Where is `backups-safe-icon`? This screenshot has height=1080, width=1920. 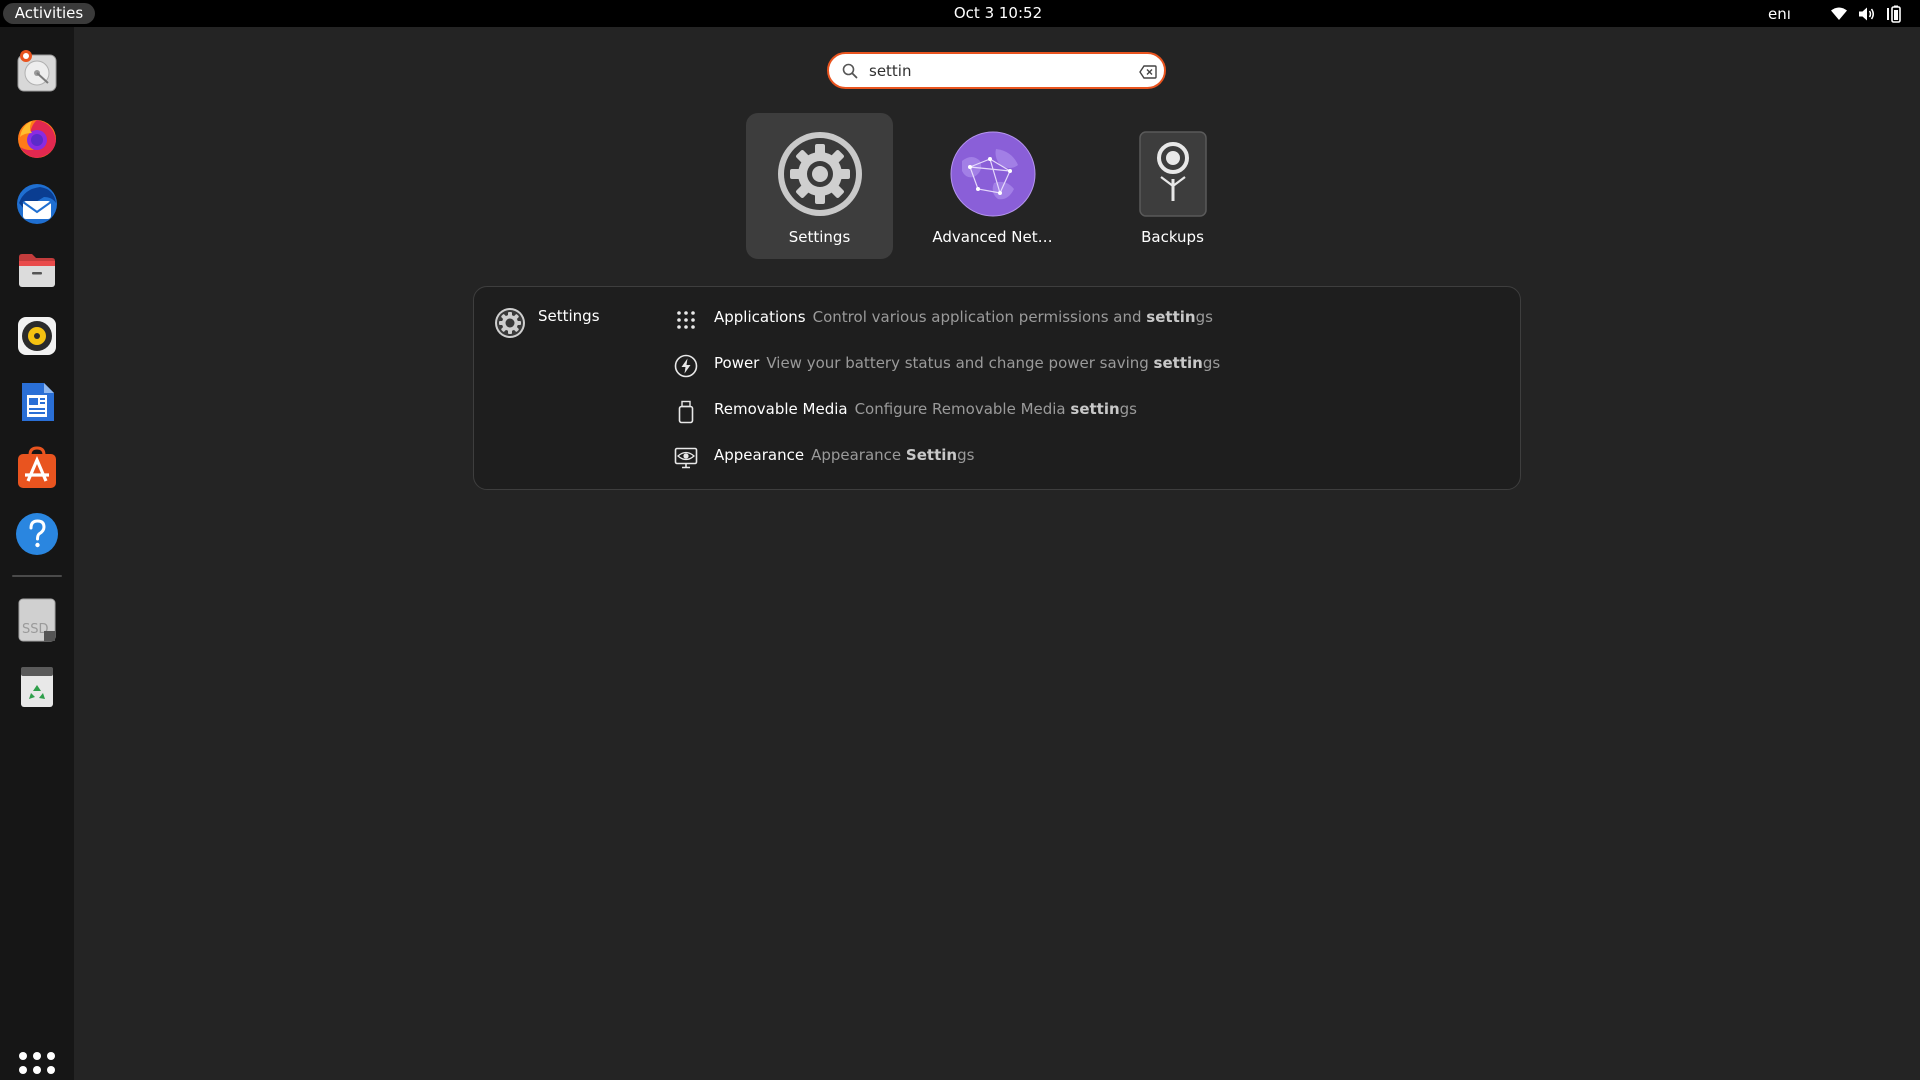 backups-safe-icon is located at coordinates (1173, 174).